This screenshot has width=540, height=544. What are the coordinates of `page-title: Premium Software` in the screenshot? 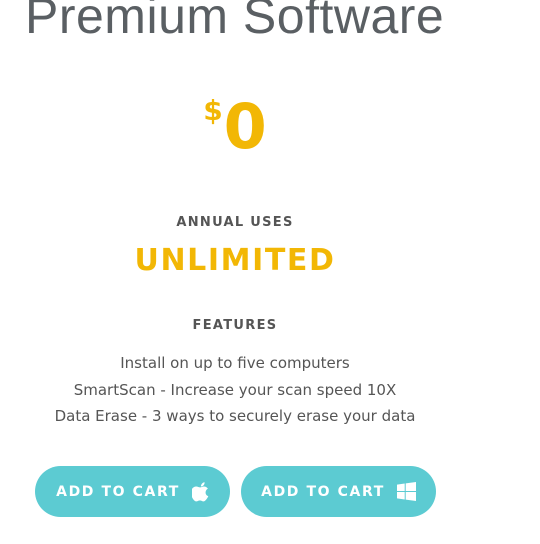 It's located at (235, 22).